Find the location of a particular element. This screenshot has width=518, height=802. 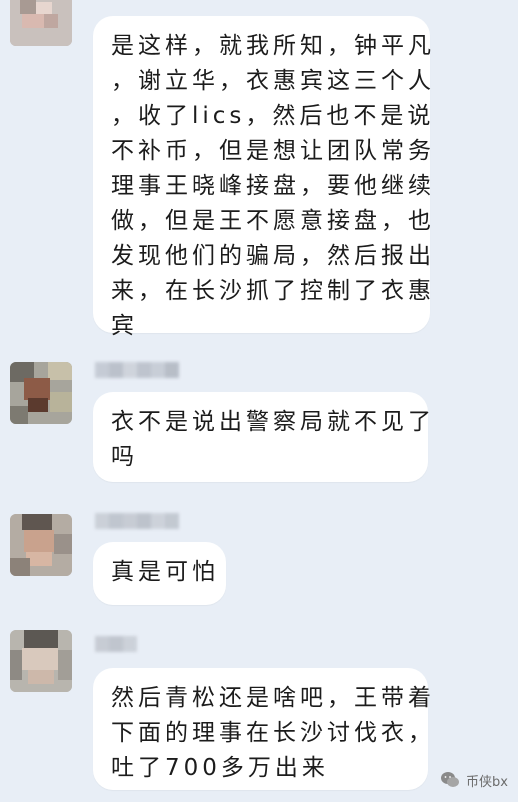

watermark: 币侠bx is located at coordinates (474, 780).